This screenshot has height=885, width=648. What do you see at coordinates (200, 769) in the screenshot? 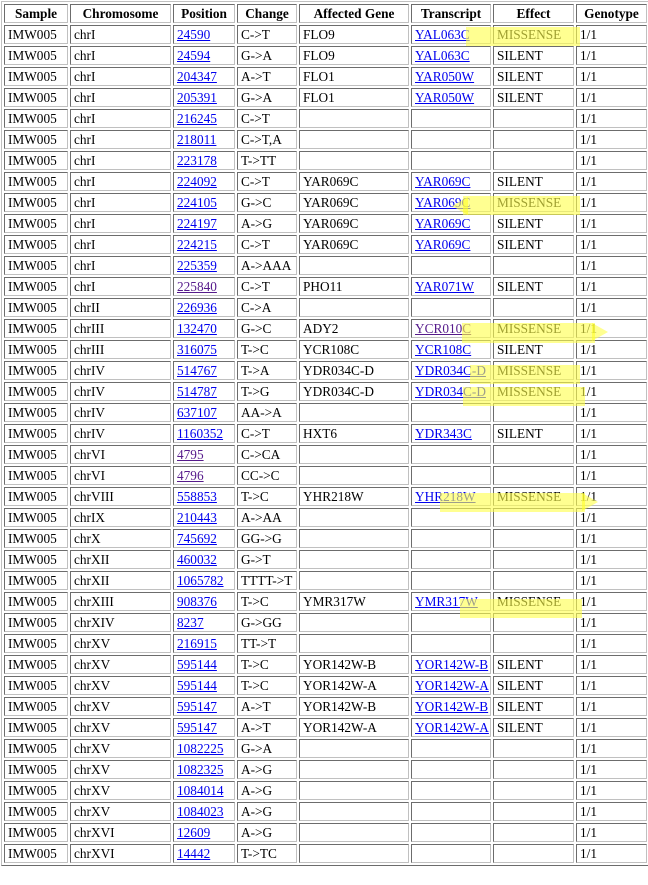
I see `position-link: 1082325` at bounding box center [200, 769].